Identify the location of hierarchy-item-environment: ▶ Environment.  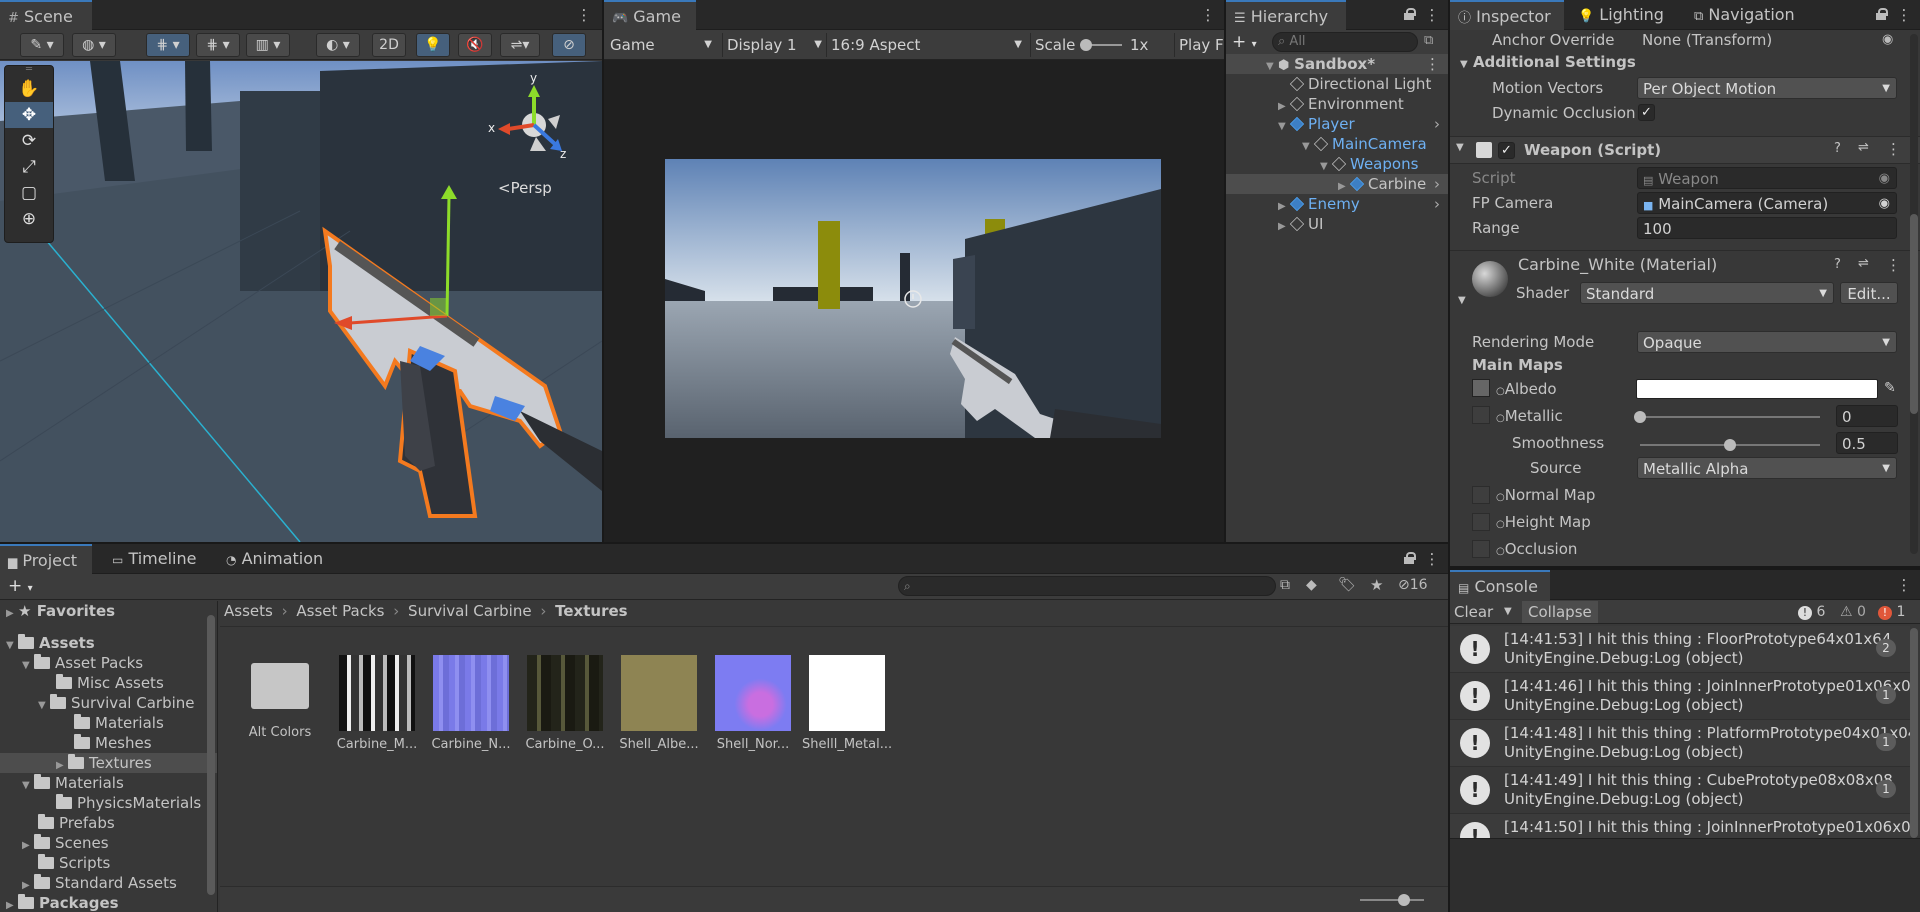
(1337, 104).